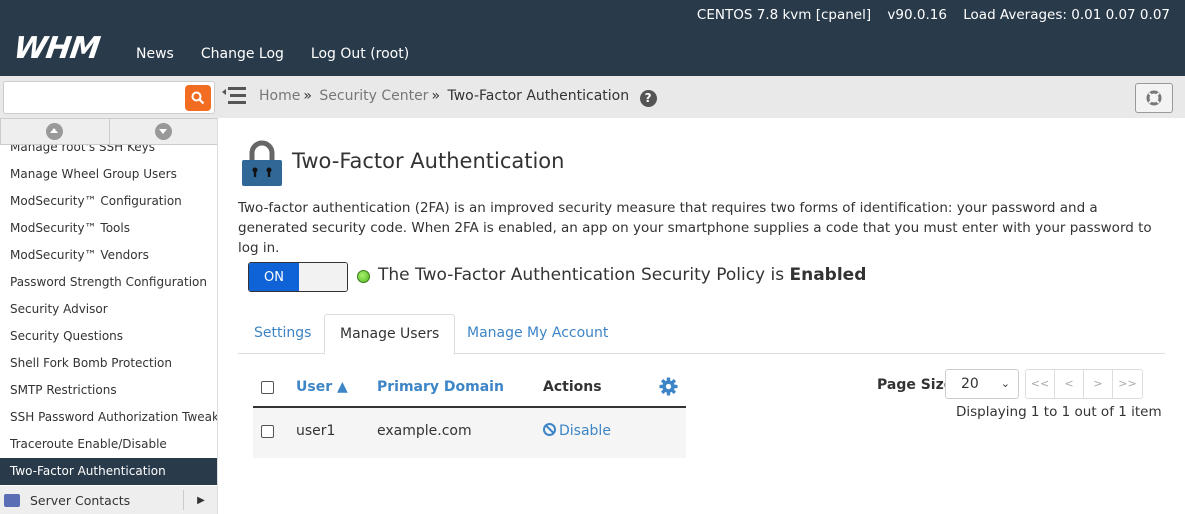 The height and width of the screenshot is (514, 1185). What do you see at coordinates (1069, 384) in the screenshot?
I see `prev-page-button: <` at bounding box center [1069, 384].